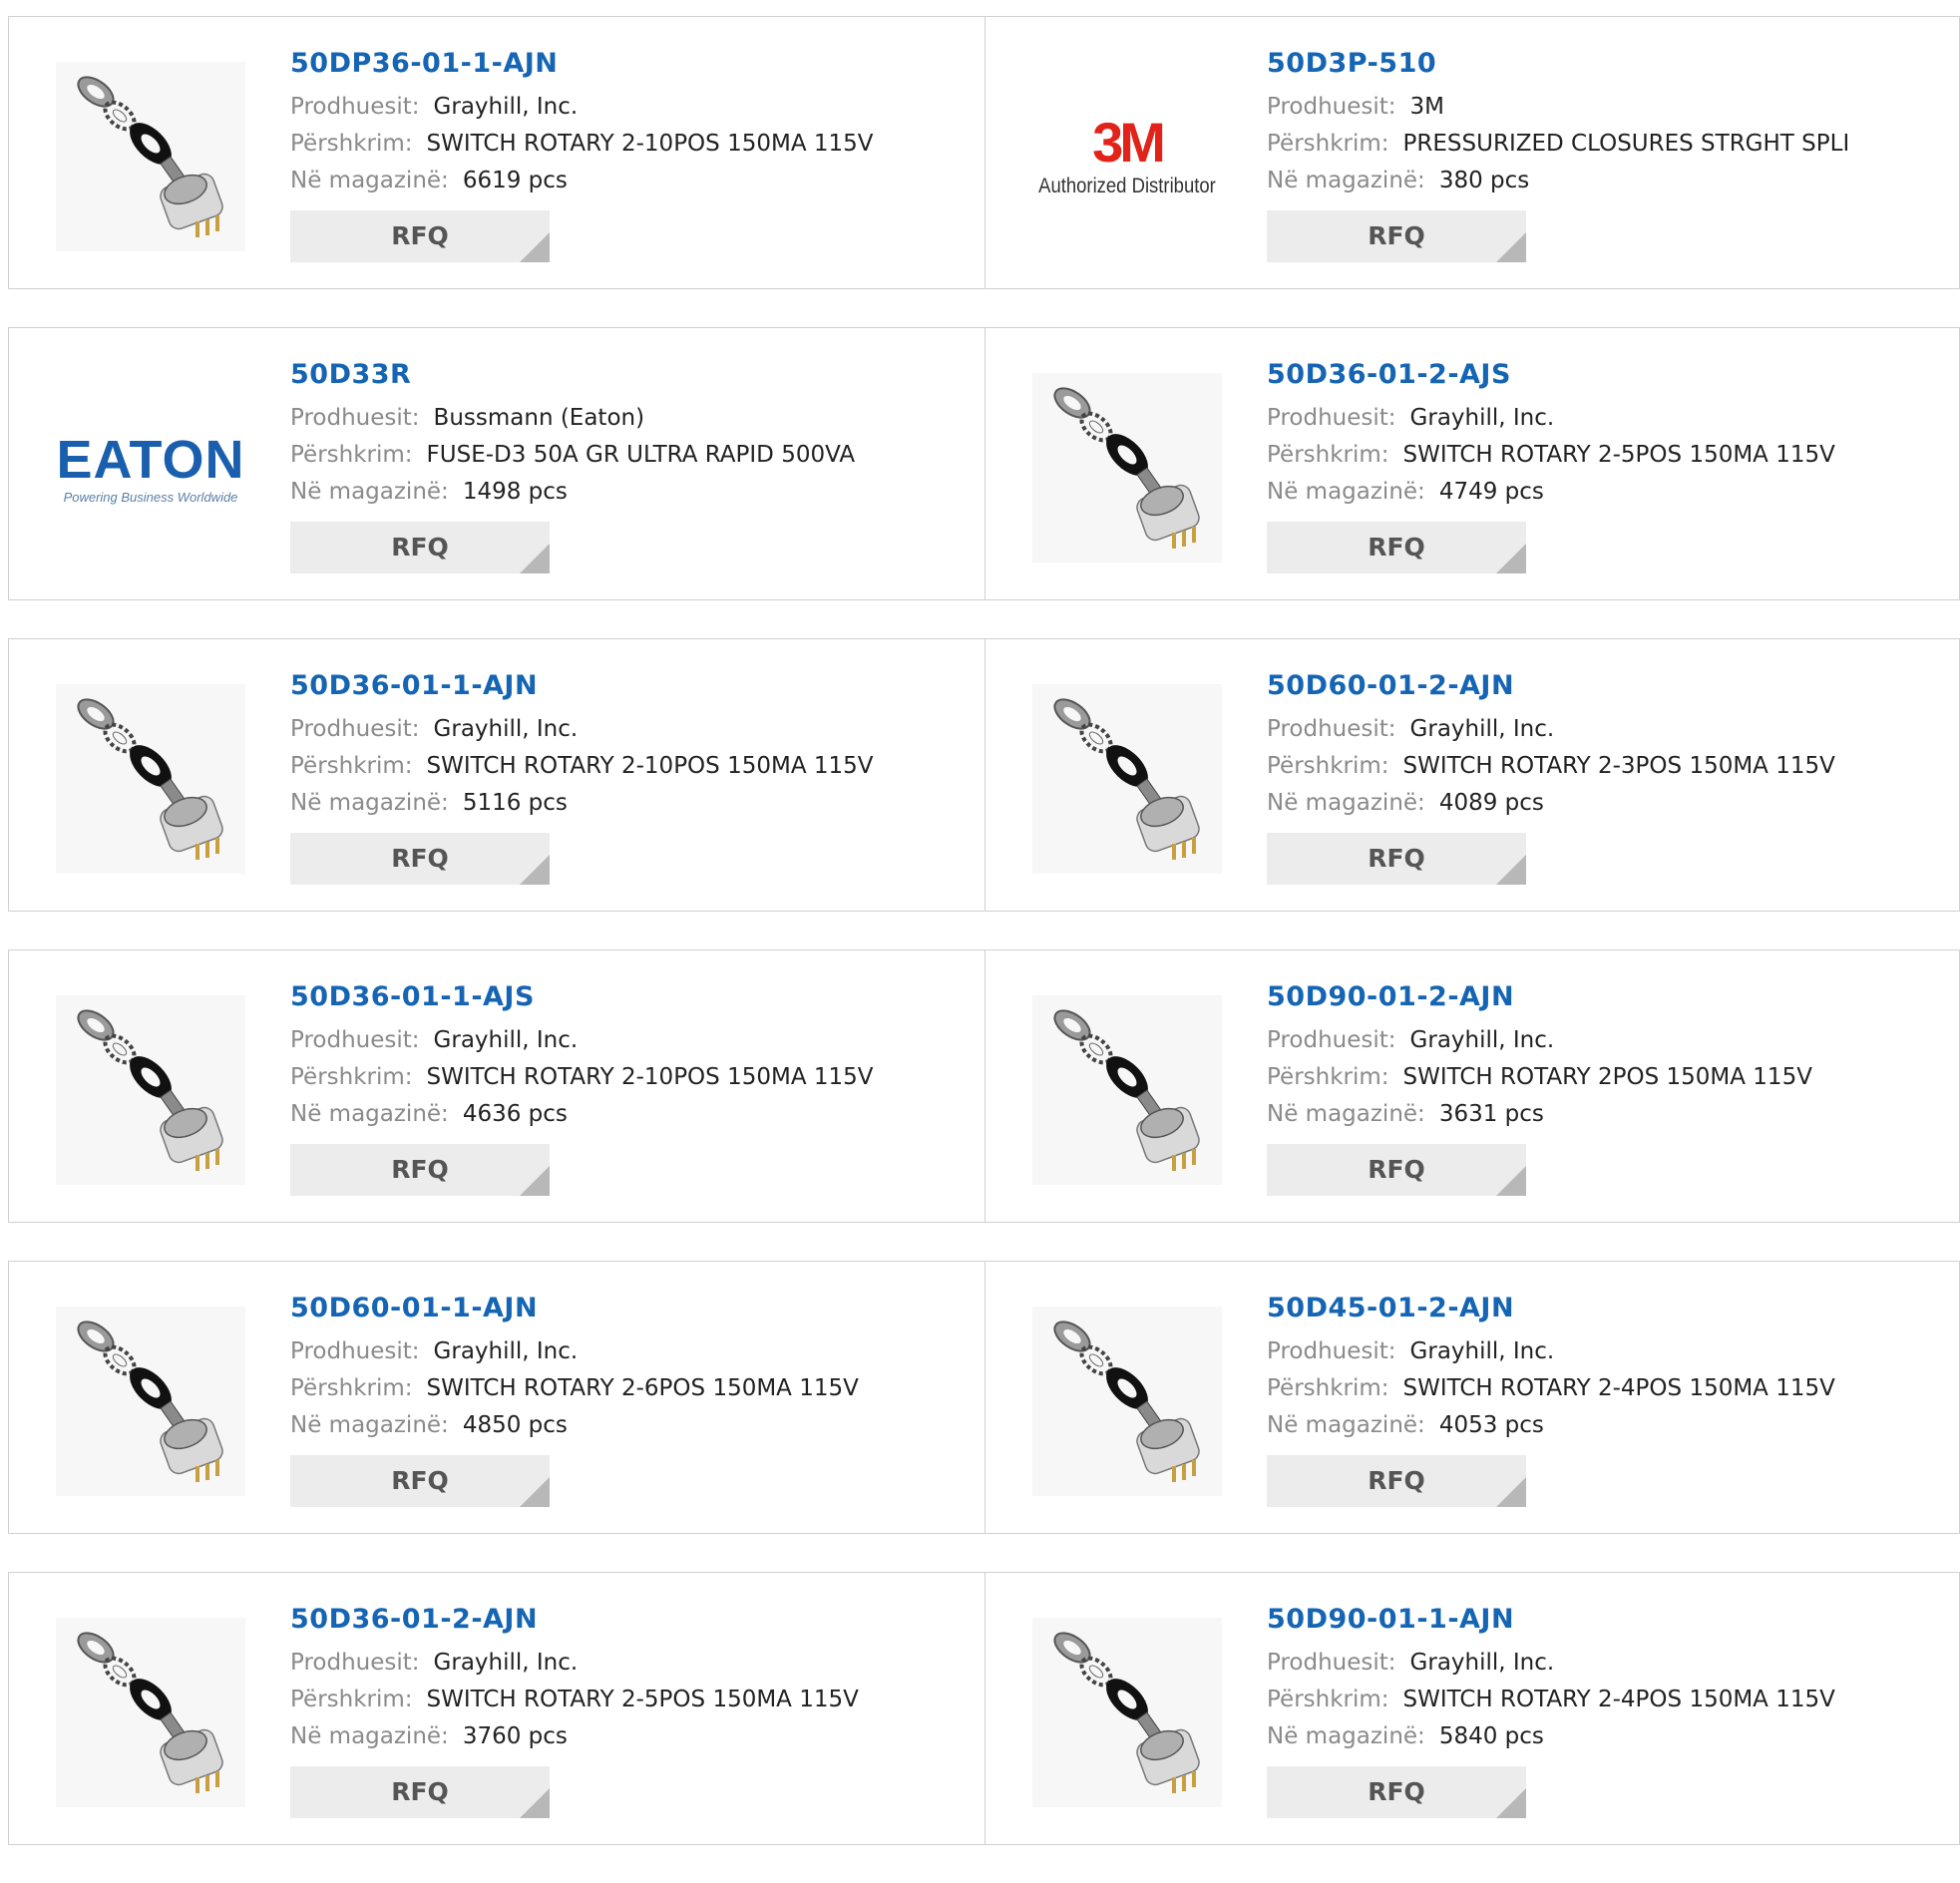  I want to click on stock-line: Në magazinë: 1498 pcs, so click(629, 492).